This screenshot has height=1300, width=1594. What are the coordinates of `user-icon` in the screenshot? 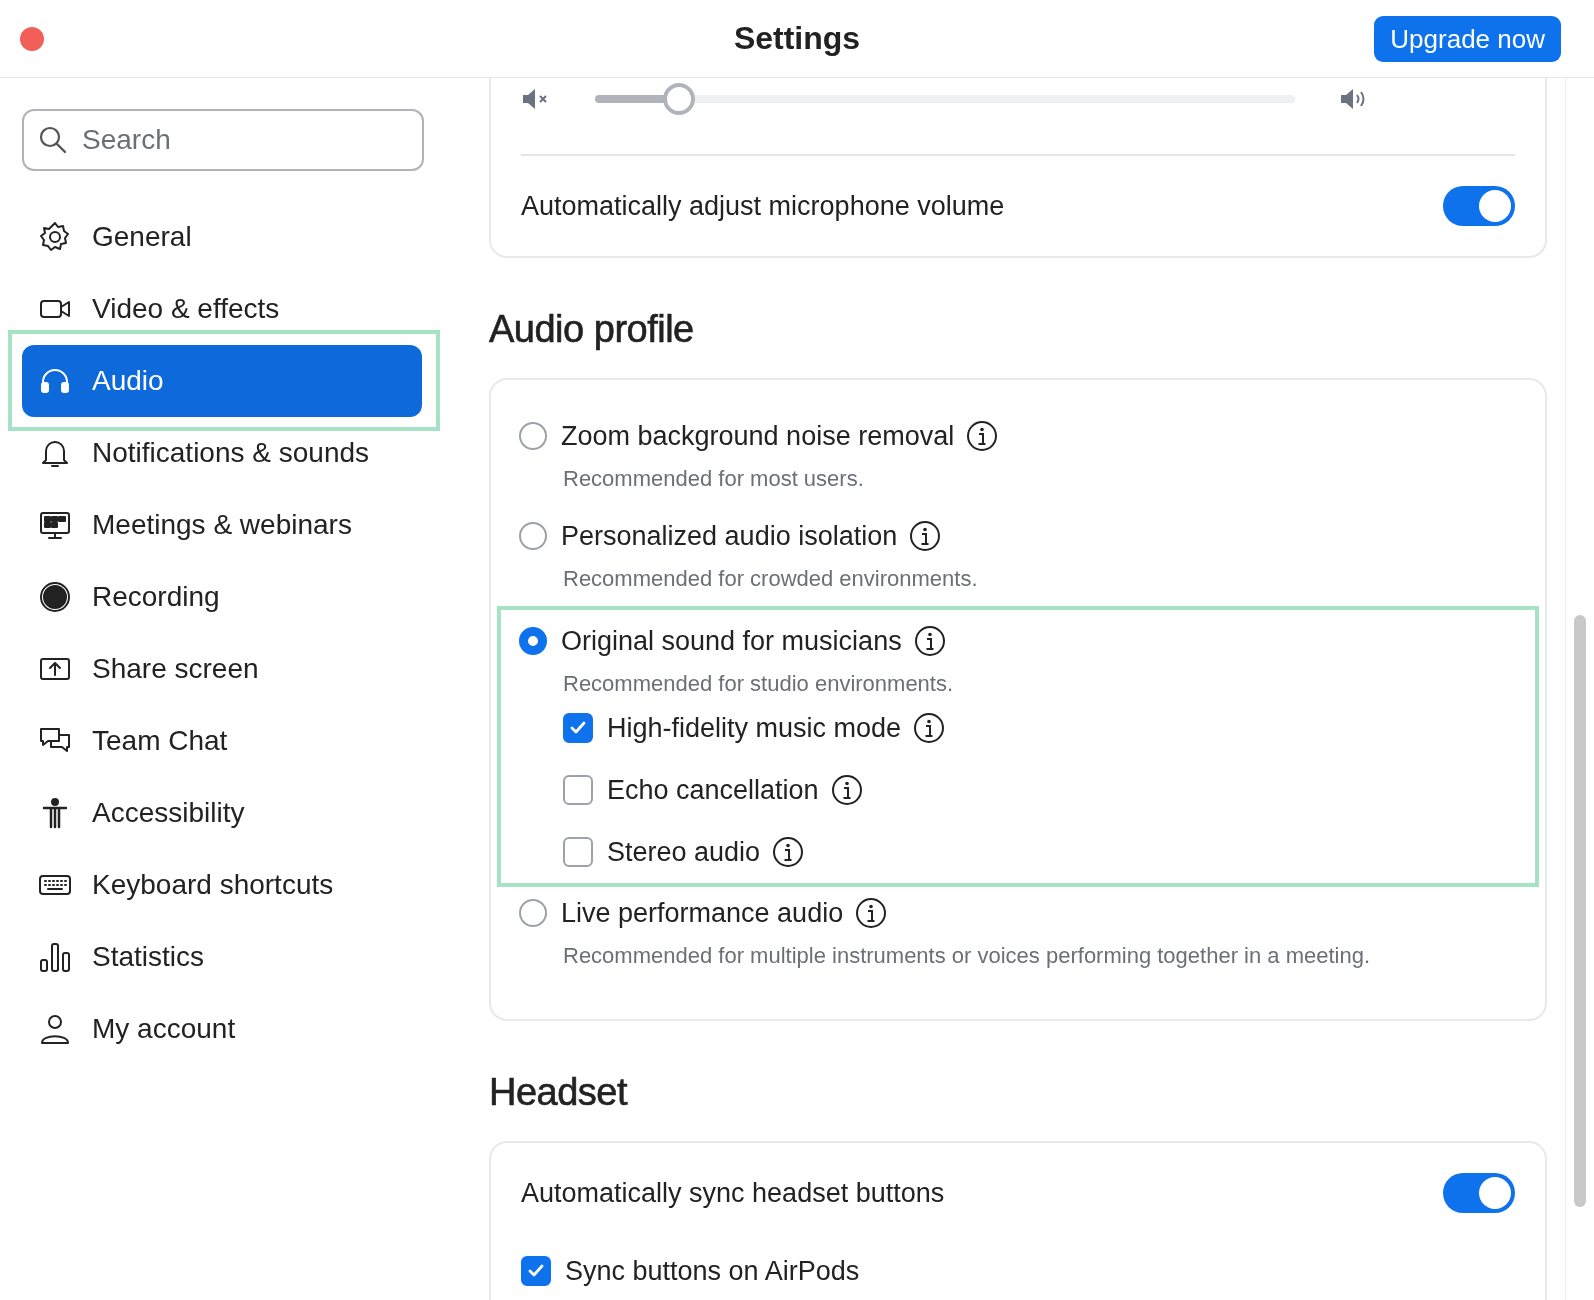 It's located at (55, 1029).